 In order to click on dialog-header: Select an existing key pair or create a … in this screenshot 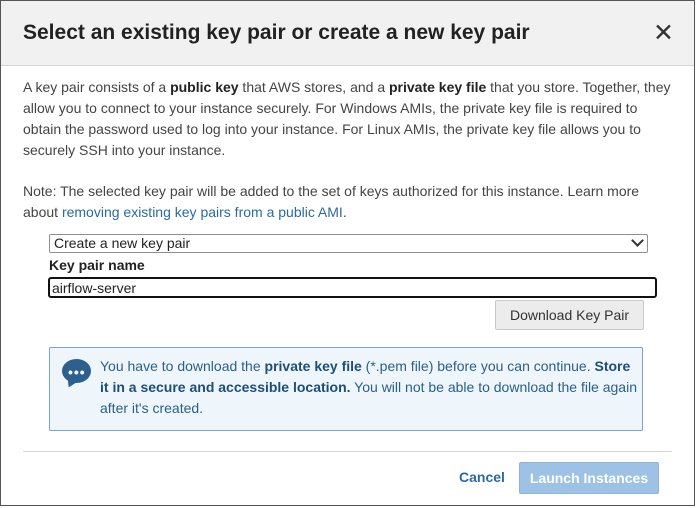, I will do `click(347, 33)`.